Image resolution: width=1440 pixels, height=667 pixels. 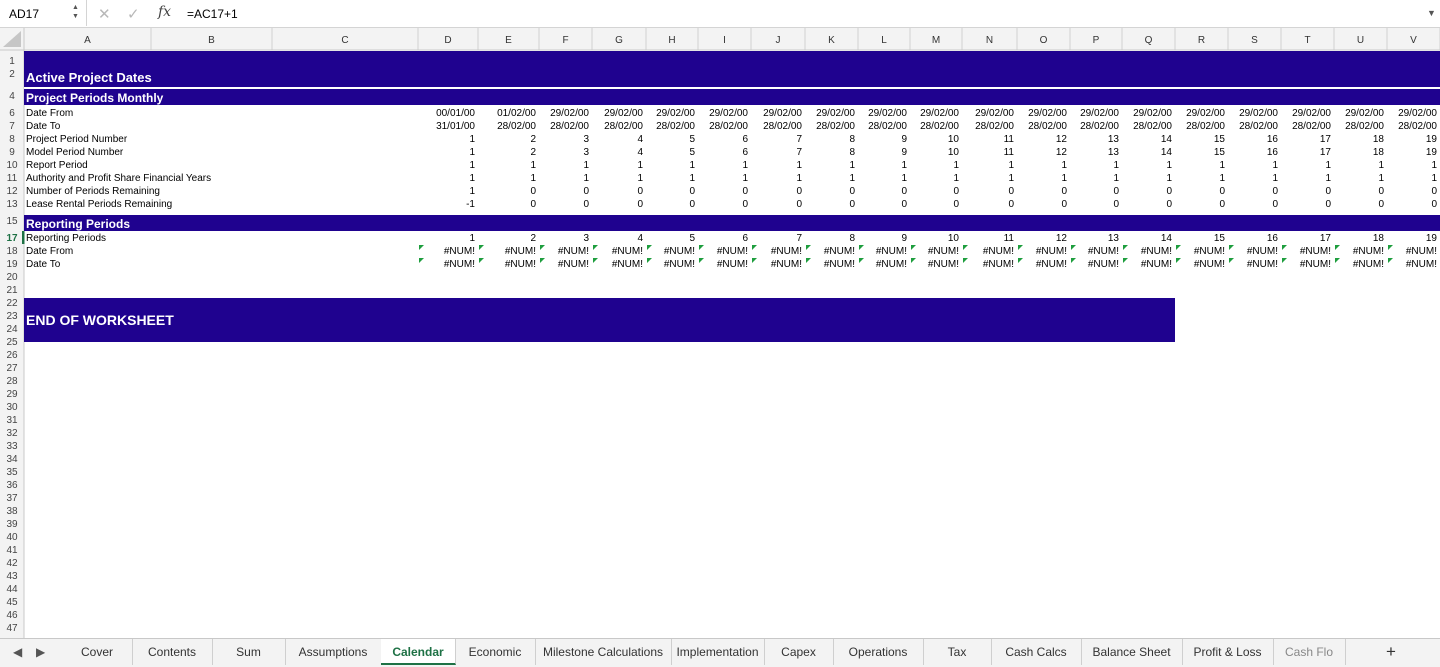 I want to click on row-number-7: 7, so click(x=12, y=126).